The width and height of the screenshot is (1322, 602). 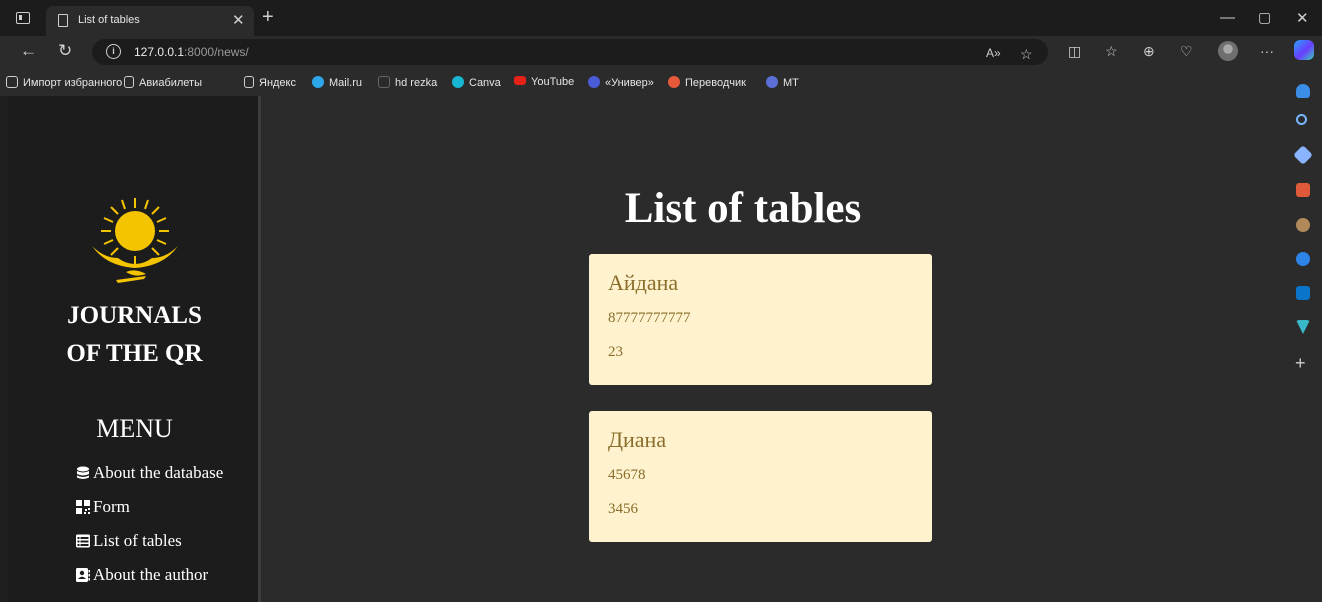 What do you see at coordinates (1301, 119) in the screenshot?
I see `search-icon` at bounding box center [1301, 119].